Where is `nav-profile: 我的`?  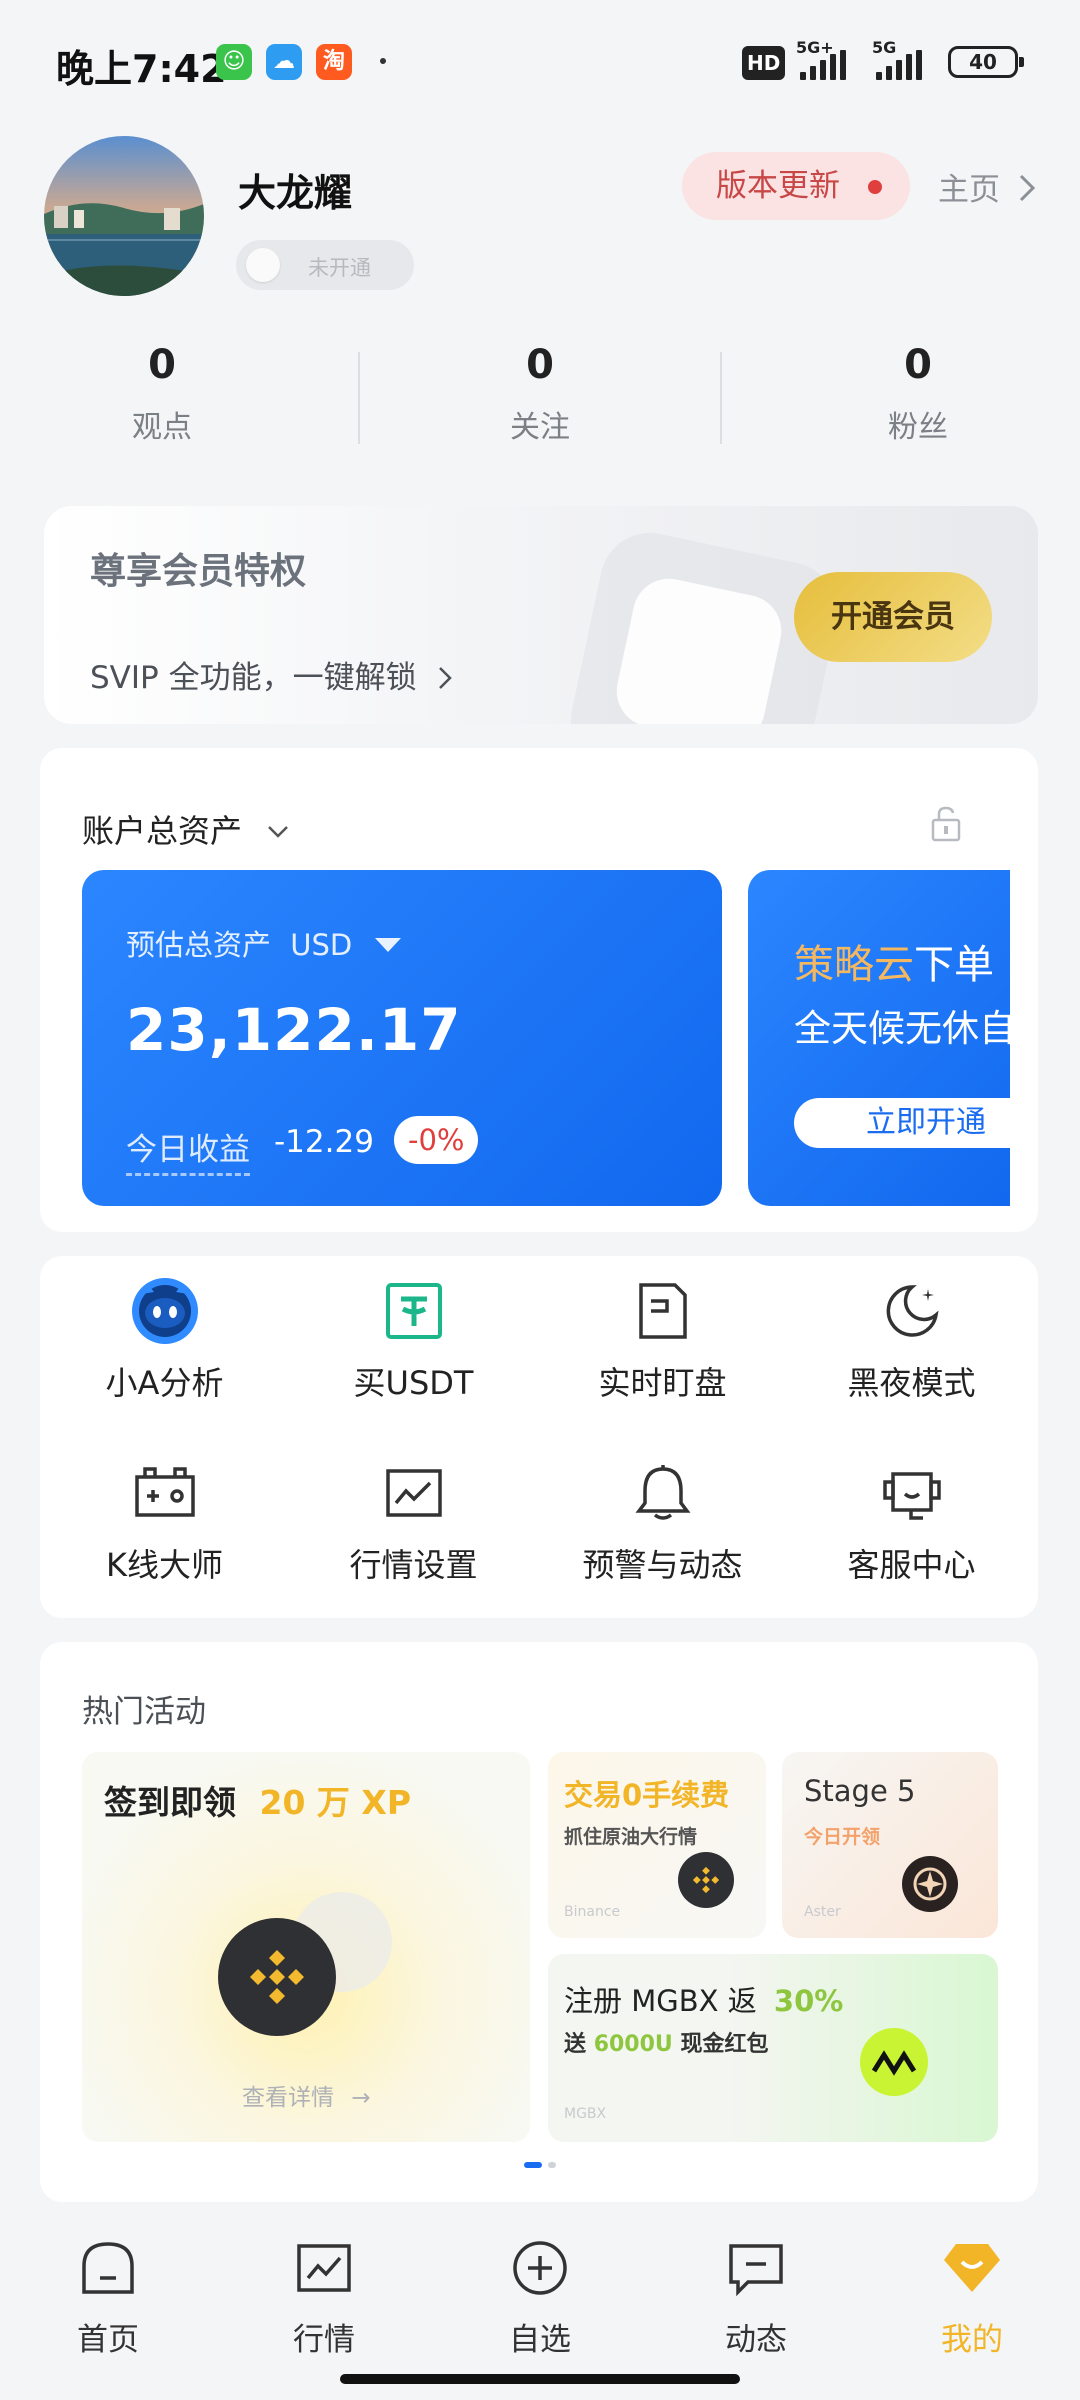
nav-profile: 我的 is located at coordinates (972, 2298).